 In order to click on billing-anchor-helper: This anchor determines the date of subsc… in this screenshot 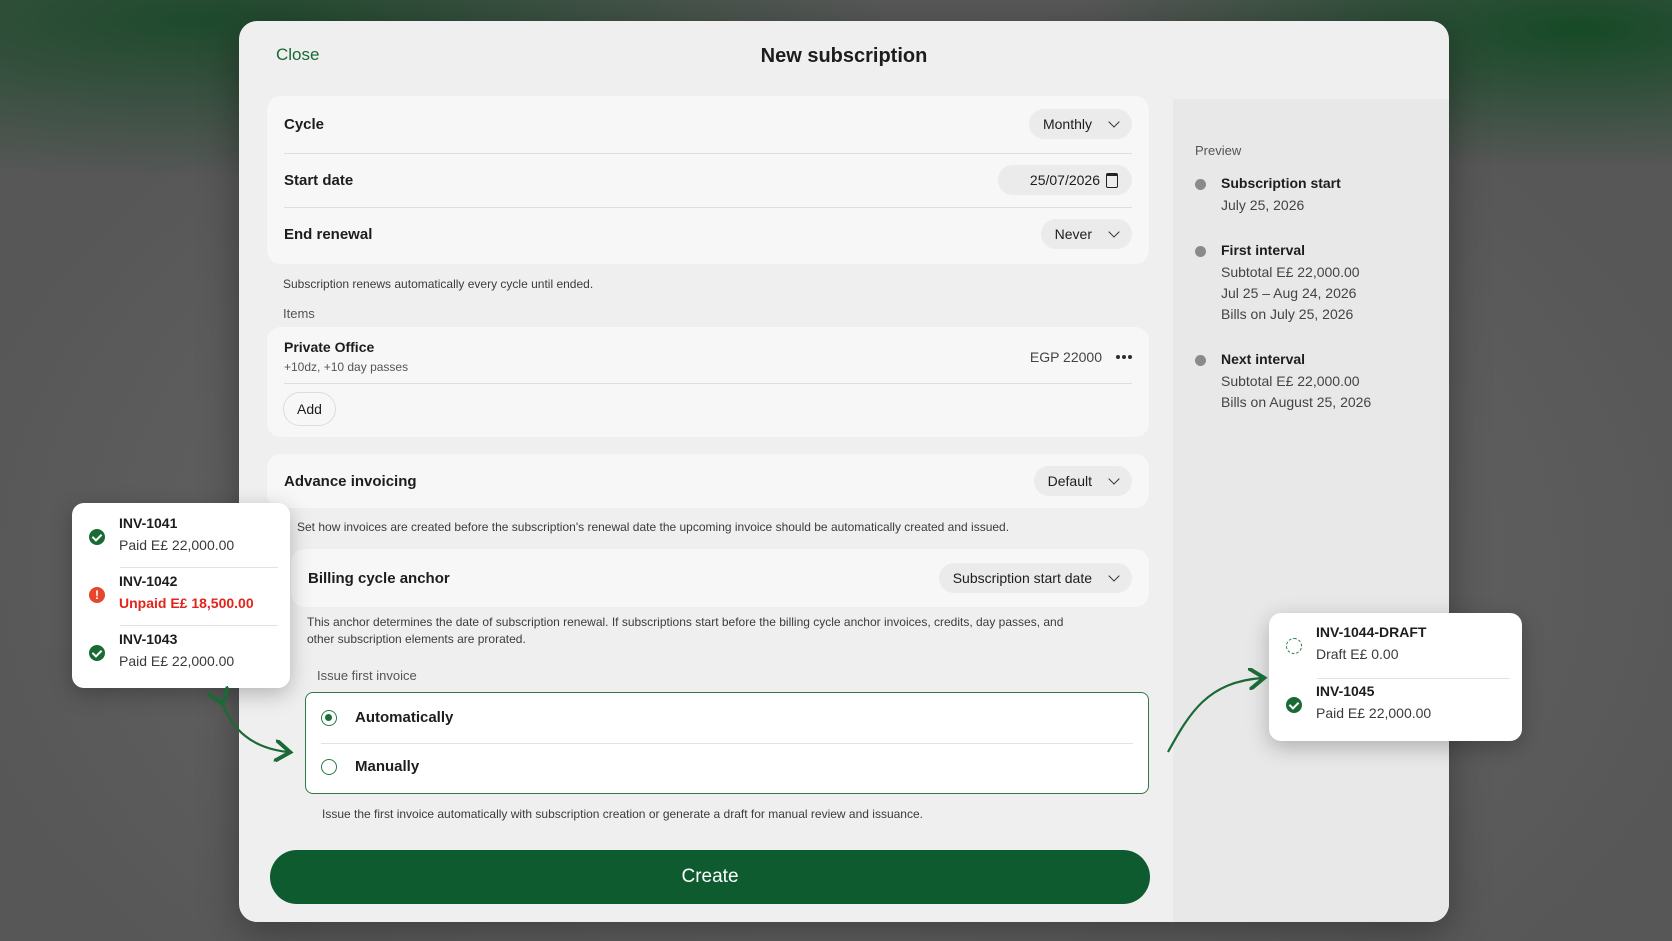, I will do `click(685, 630)`.